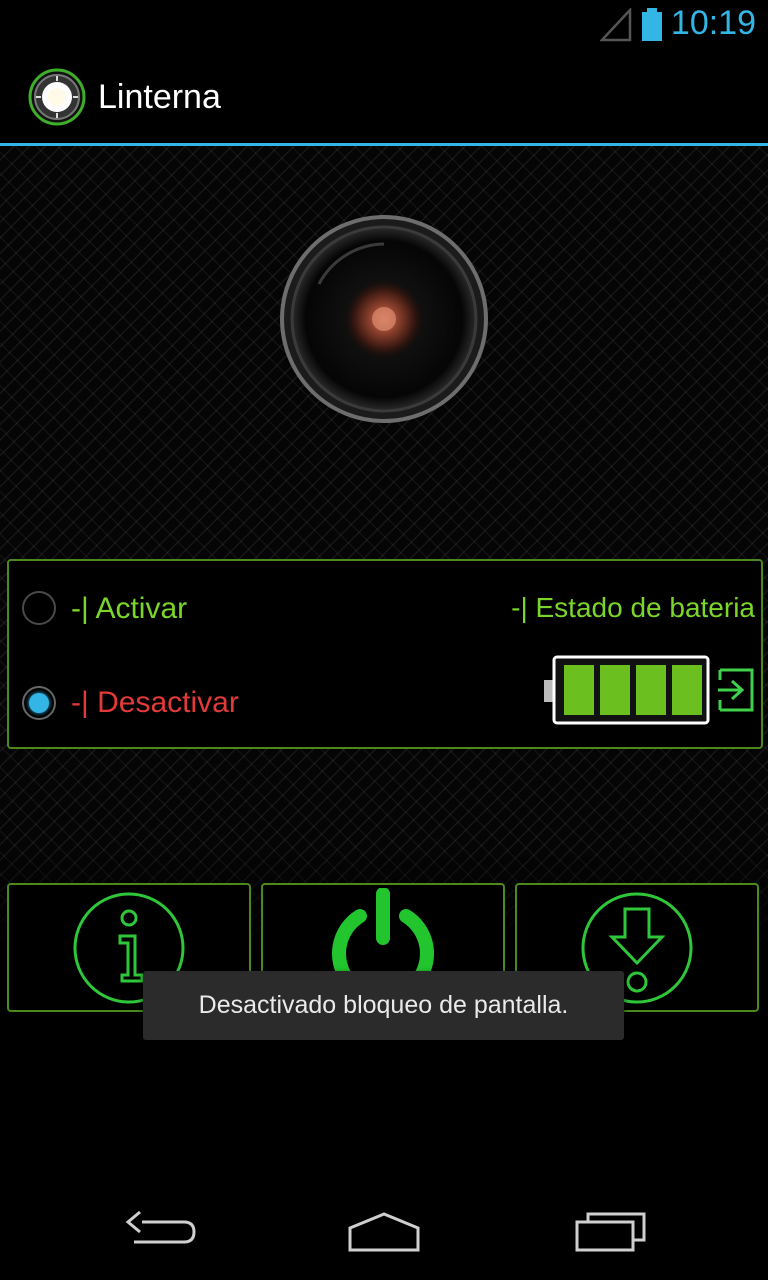 The width and height of the screenshot is (768, 1280). Describe the element at coordinates (633, 607) in the screenshot. I see `battery-state-label: -| Estado de bateria` at that location.